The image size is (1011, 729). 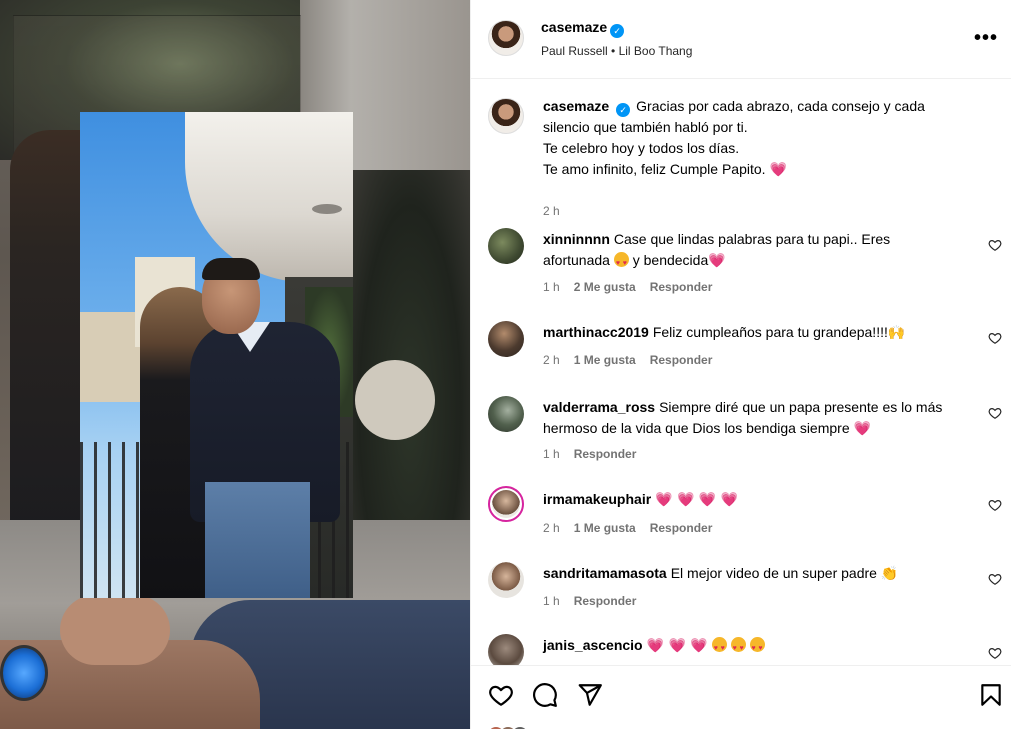 I want to click on comment-text: janis_ascencio 💗 💗 💗, so click(x=755, y=647).